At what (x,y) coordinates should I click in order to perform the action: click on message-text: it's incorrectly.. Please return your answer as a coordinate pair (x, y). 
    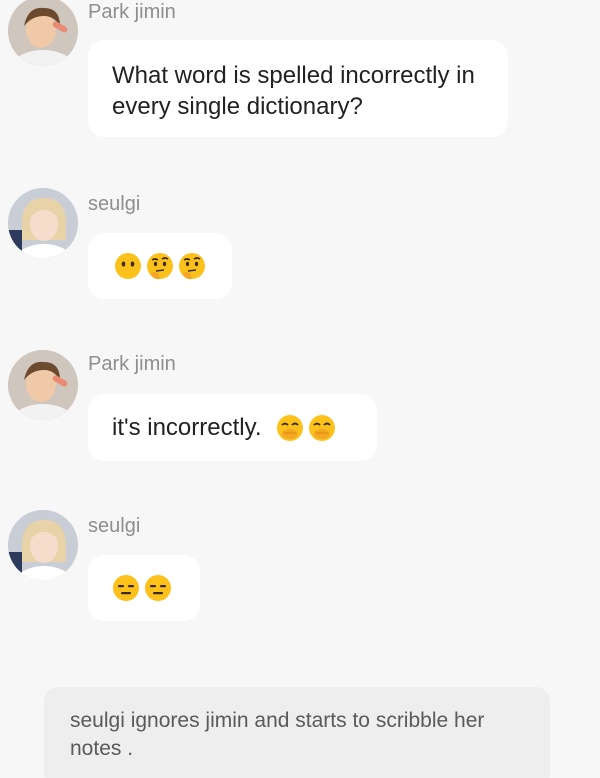
    Looking at the image, I should click on (187, 427).